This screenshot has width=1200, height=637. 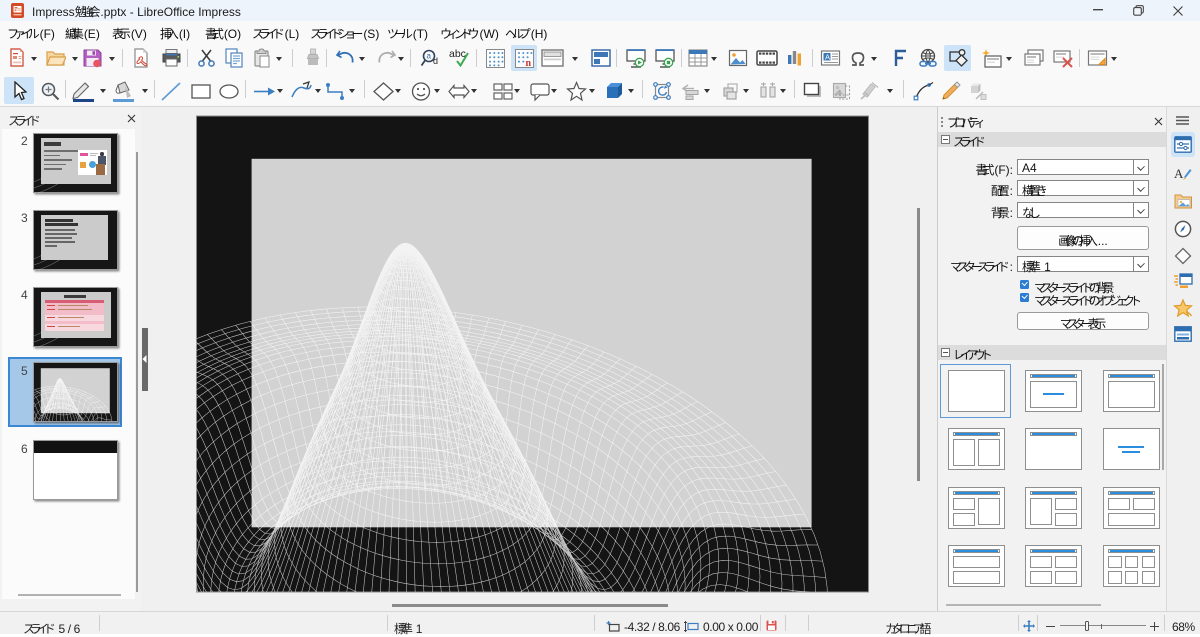 I want to click on svg-text: abc, so click(x=457, y=54).